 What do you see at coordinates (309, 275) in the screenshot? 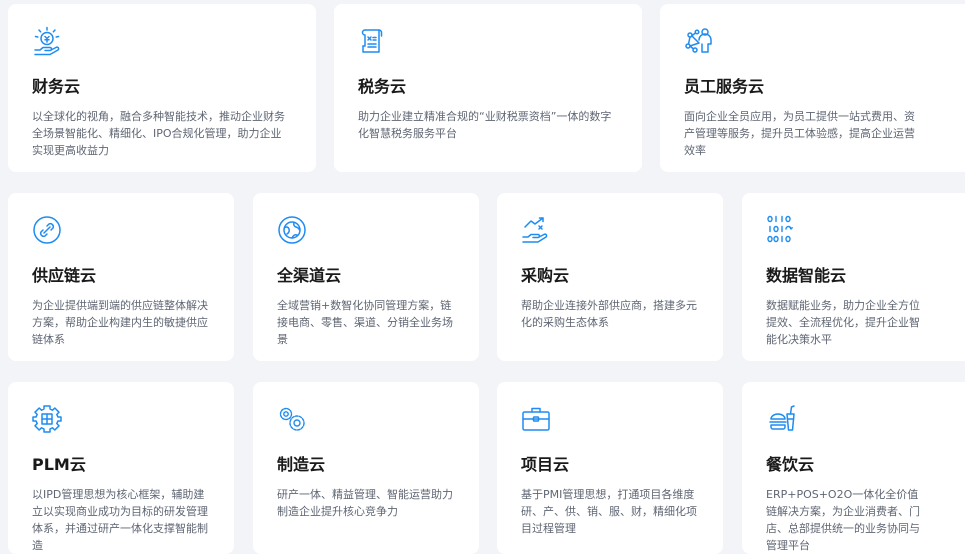
I see `card-title: 全渠道云` at bounding box center [309, 275].